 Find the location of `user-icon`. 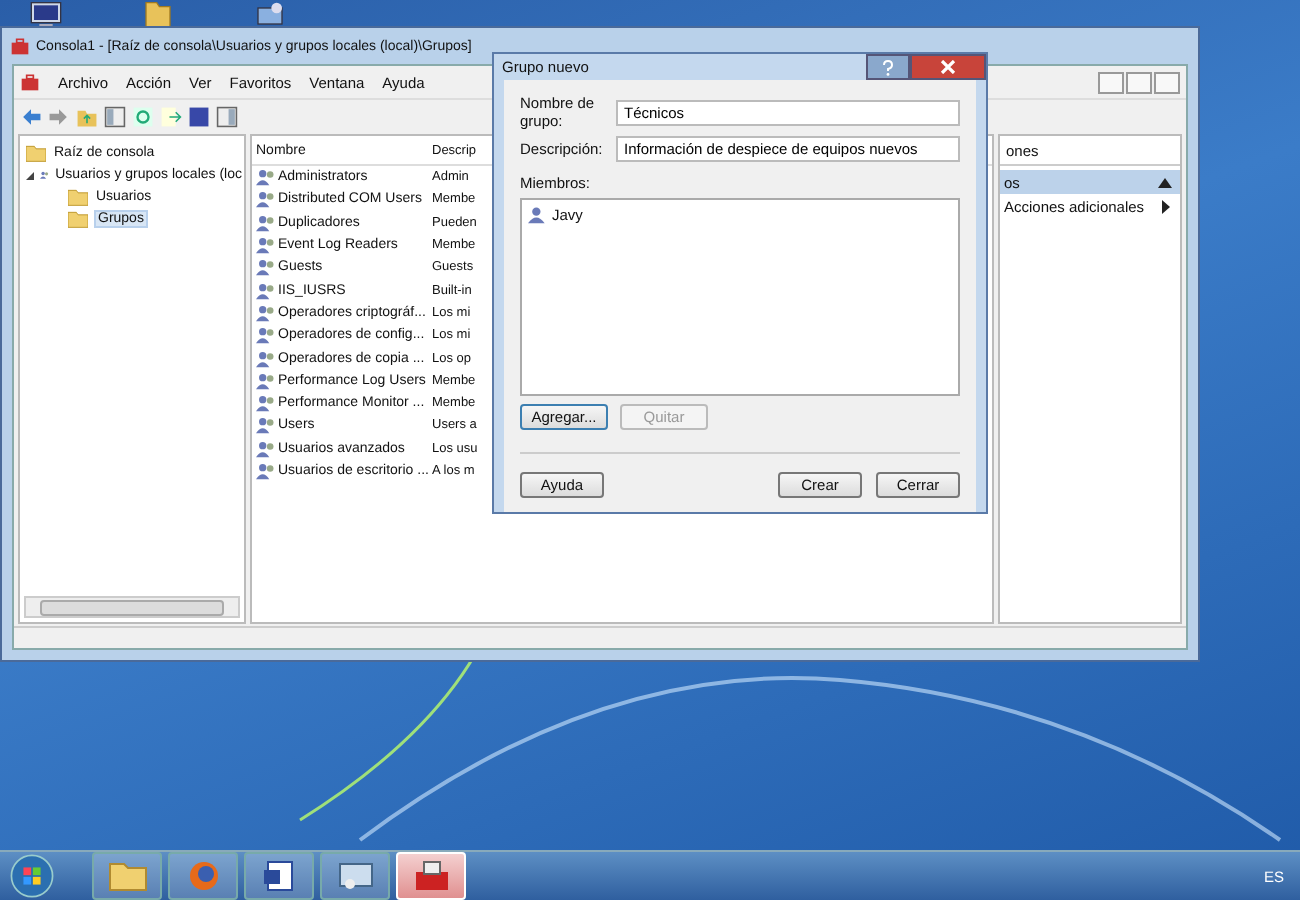

user-icon is located at coordinates (538, 215).